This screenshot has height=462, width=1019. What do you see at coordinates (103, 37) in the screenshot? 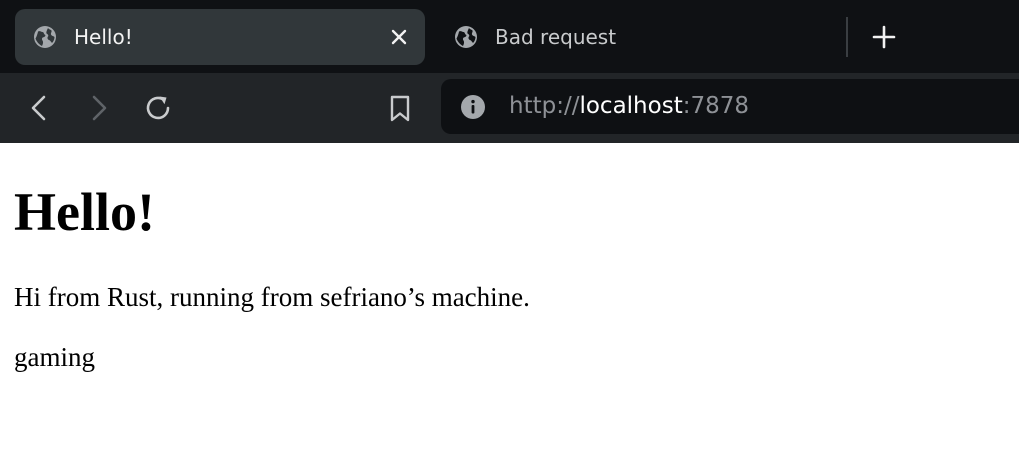
I see `tab-title: Hello!` at bounding box center [103, 37].